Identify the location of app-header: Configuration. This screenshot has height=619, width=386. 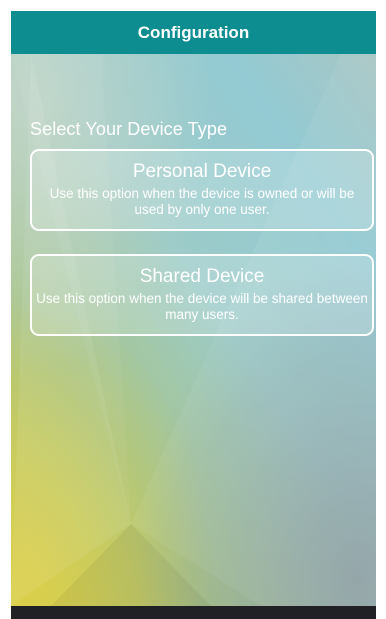
(193, 32).